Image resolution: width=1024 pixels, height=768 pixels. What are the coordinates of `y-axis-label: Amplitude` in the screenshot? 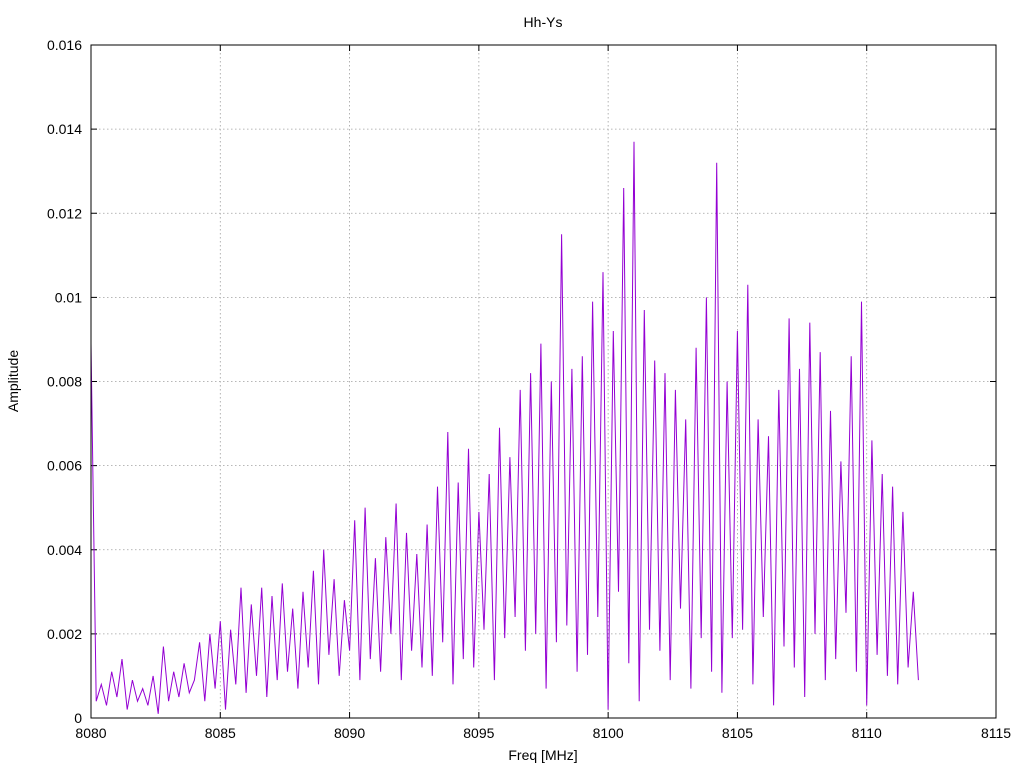 It's located at (13, 381).